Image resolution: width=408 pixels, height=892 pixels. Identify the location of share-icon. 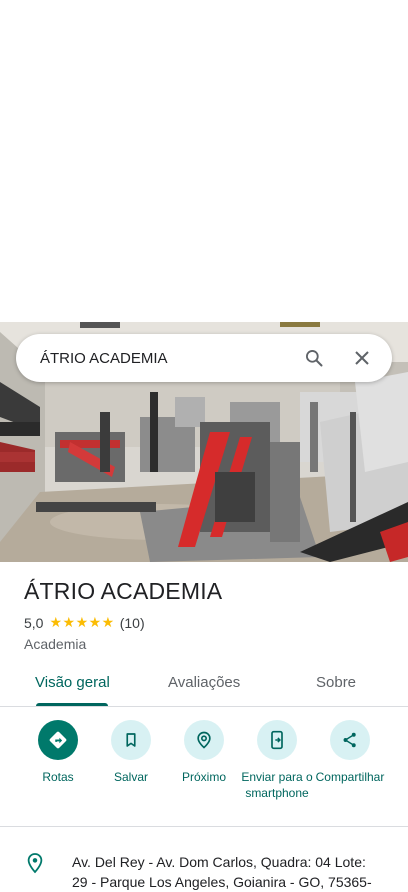
(350, 740).